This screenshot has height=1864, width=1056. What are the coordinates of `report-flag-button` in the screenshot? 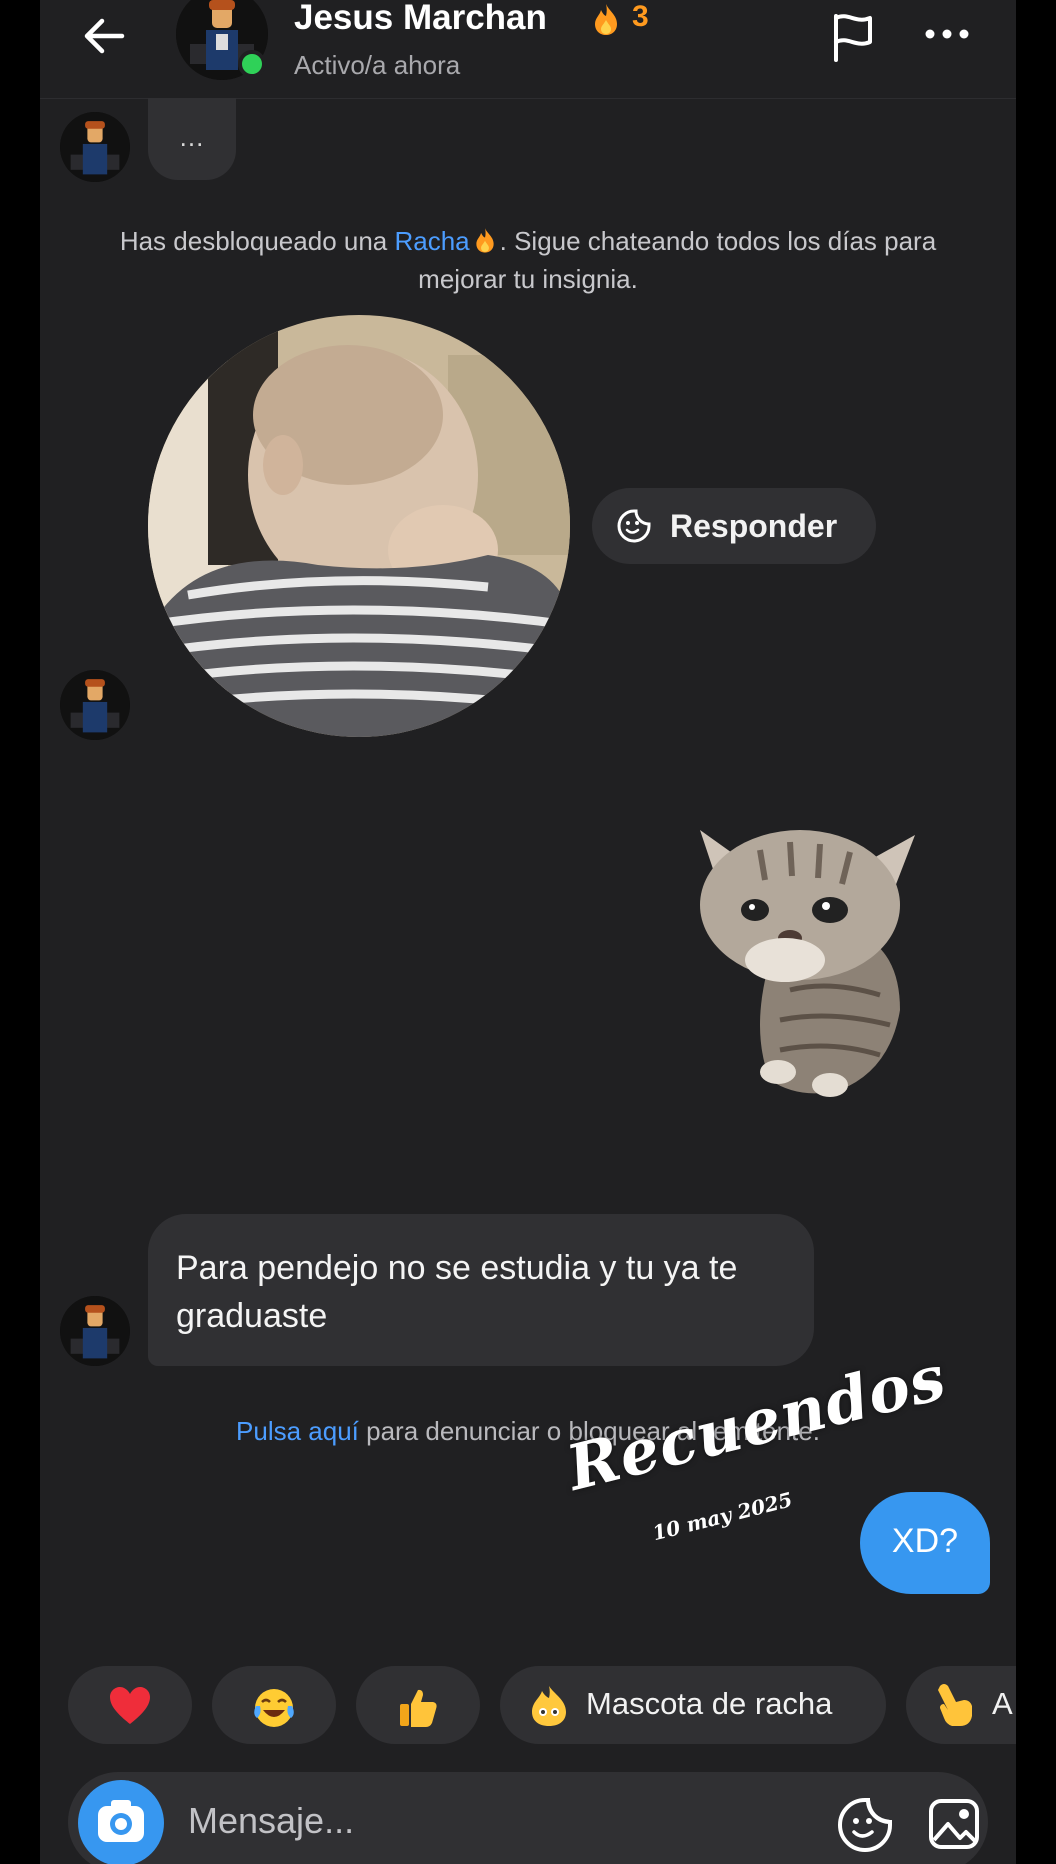 It's located at (853, 37).